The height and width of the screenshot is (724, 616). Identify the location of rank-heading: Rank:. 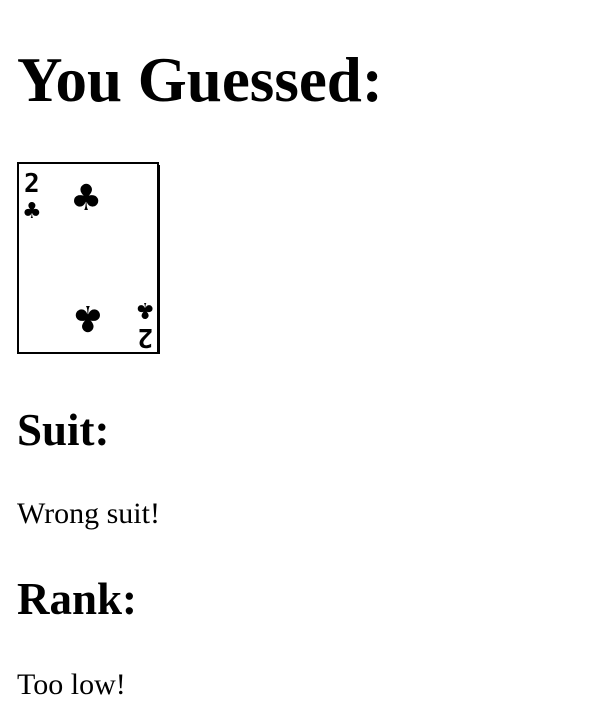
(77, 599).